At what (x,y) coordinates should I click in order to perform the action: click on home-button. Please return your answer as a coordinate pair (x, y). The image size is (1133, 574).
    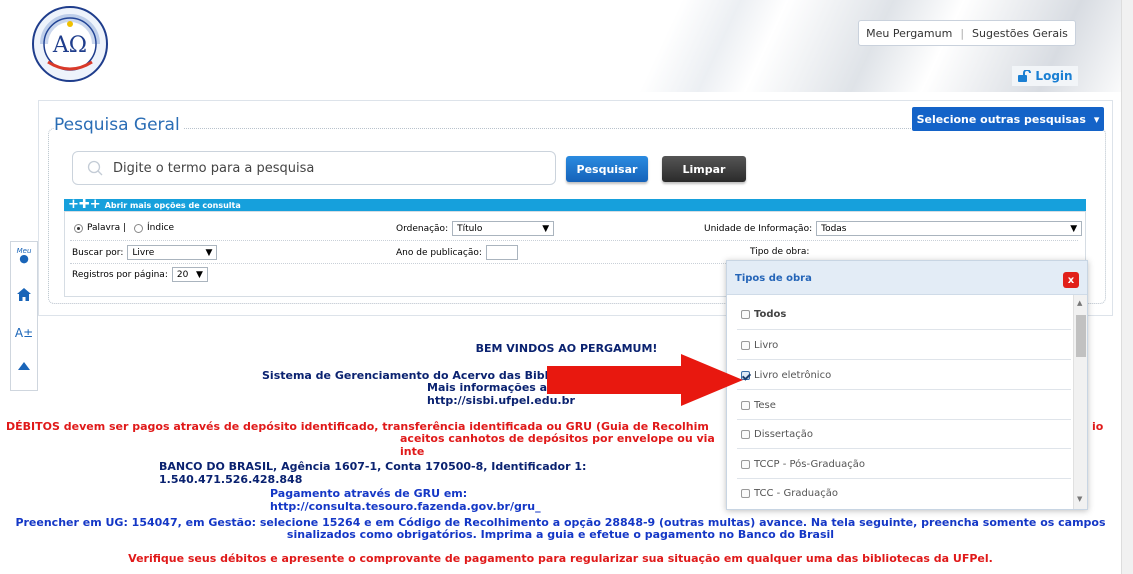
    Looking at the image, I should click on (24, 294).